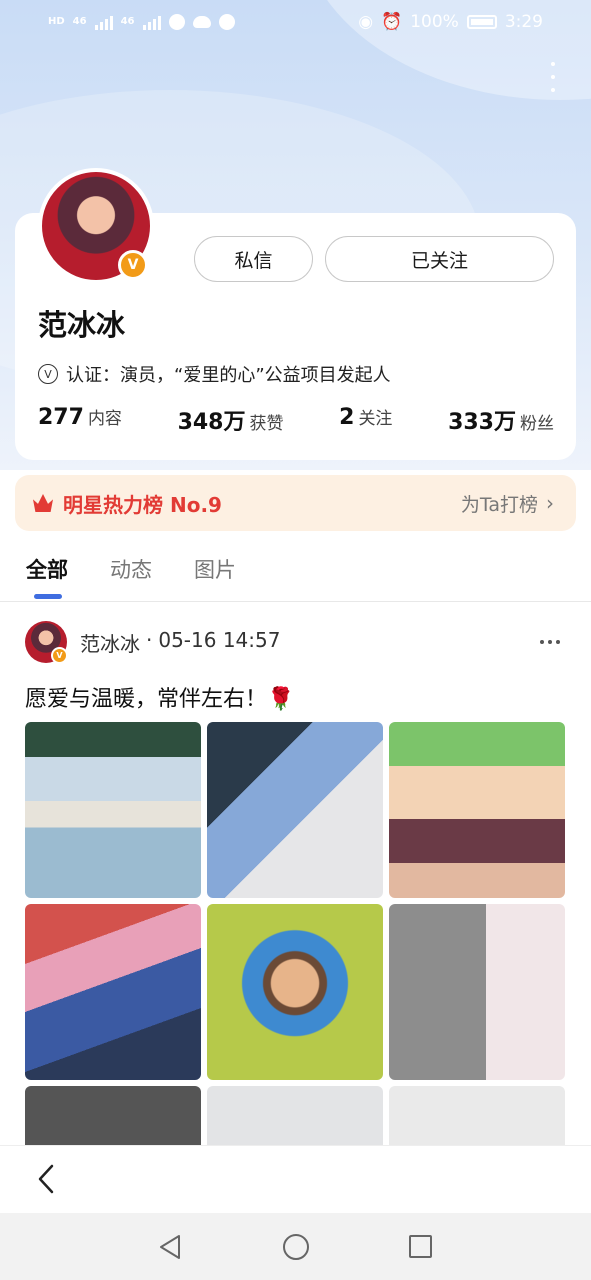 The height and width of the screenshot is (1280, 591). Describe the element at coordinates (392, 22) in the screenshot. I see `alarm-icon: ⏰` at that location.